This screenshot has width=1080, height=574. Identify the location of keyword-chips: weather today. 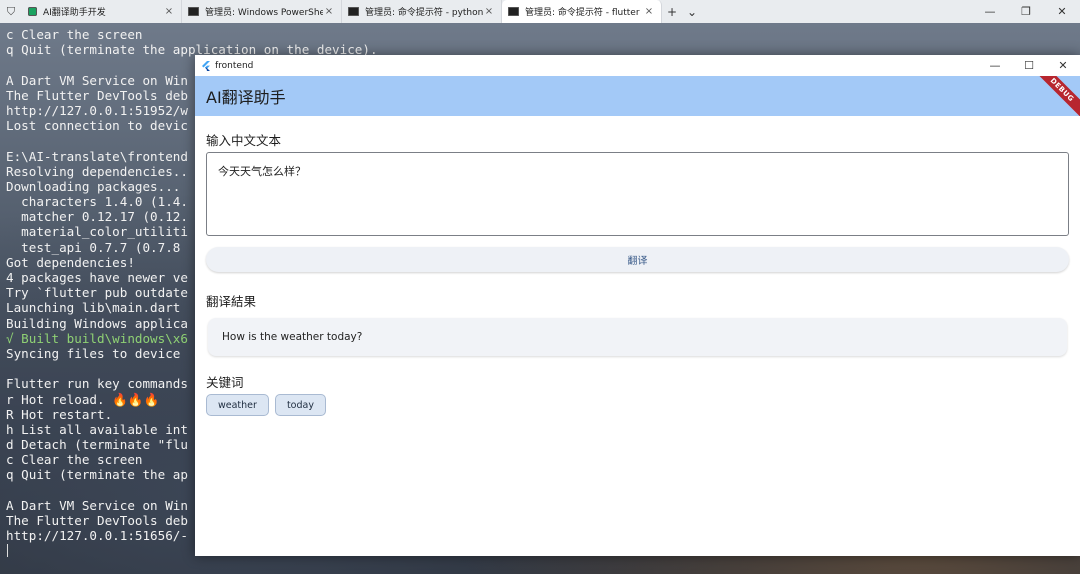
(637, 405).